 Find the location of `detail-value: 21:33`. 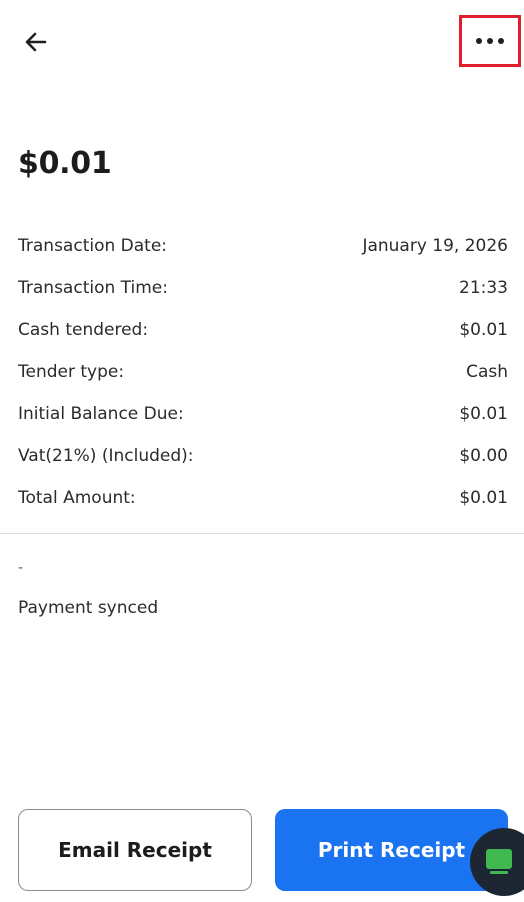

detail-value: 21:33 is located at coordinates (483, 288).